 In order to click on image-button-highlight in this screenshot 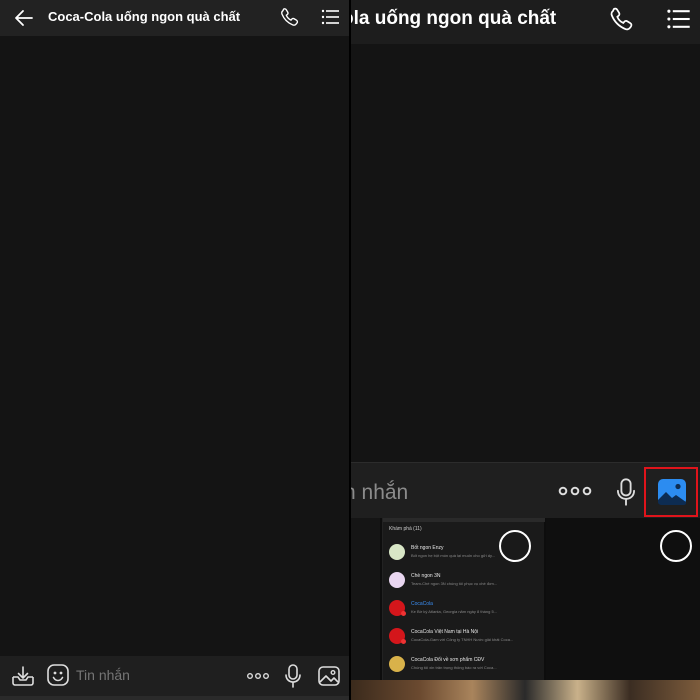, I will do `click(671, 492)`.